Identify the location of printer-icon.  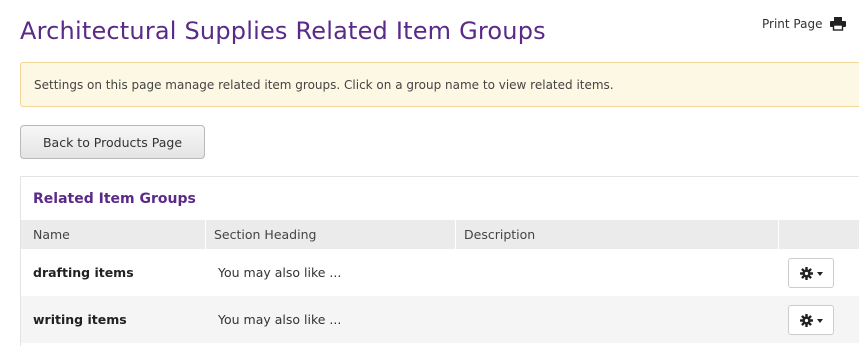
(838, 23).